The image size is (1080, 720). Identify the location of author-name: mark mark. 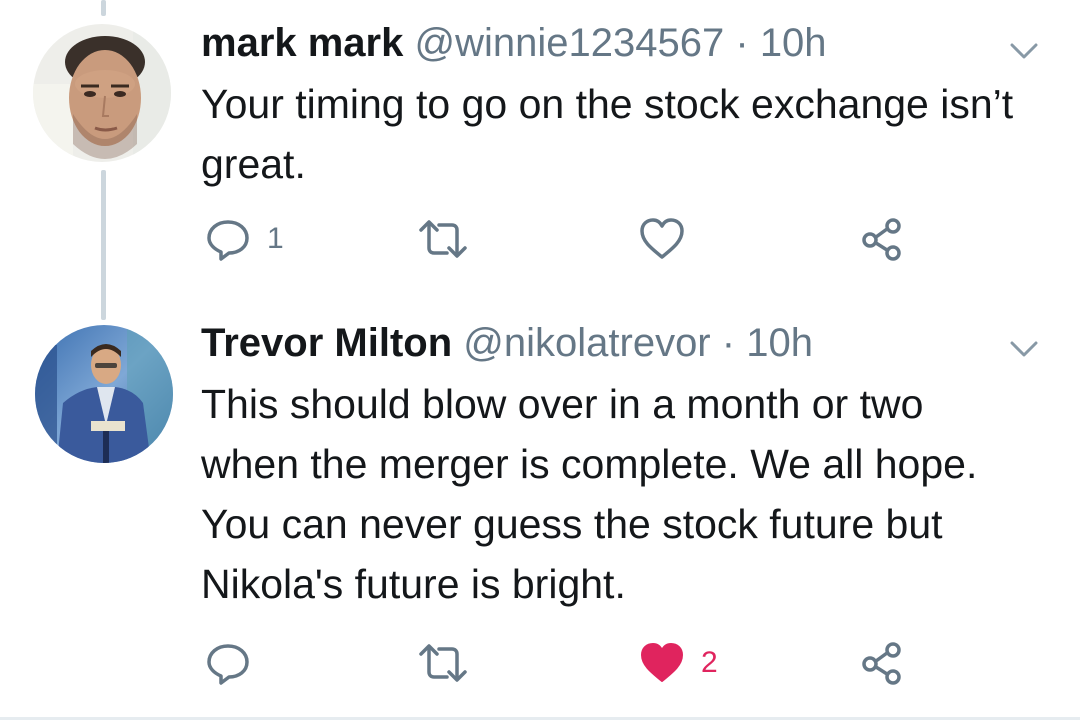
(302, 43).